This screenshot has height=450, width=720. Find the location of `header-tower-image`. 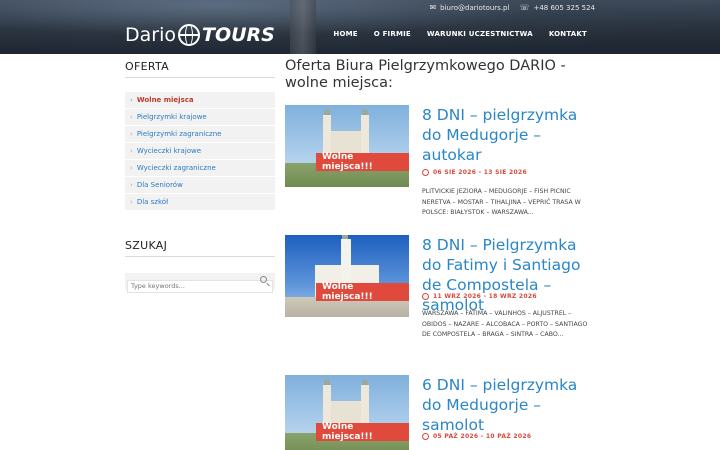

header-tower-image is located at coordinates (303, 27).